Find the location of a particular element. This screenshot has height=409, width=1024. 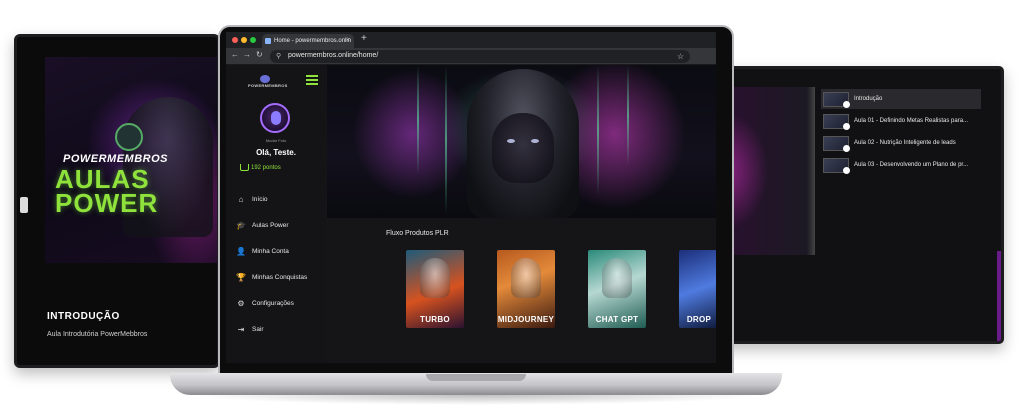

address-bar: ← → ↻ ⚲ powermembros.online/home/ ☆ is located at coordinates (471, 56).